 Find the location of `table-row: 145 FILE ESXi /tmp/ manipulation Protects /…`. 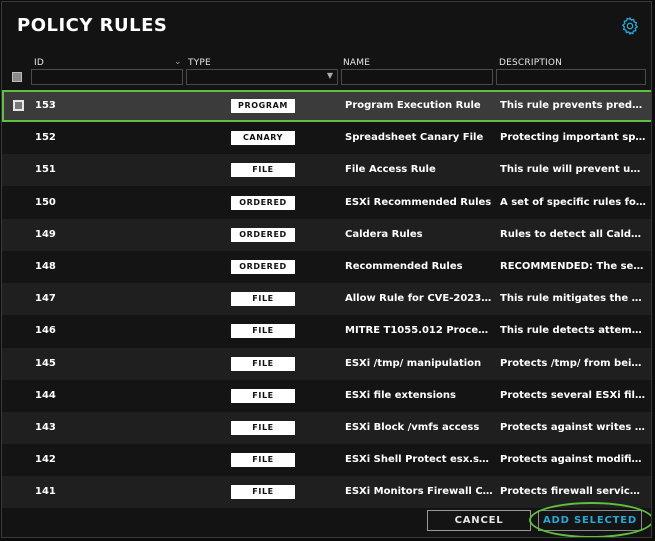

table-row: 145 FILE ESXi /tmp/ manipulation Protects /… is located at coordinates (326, 363).